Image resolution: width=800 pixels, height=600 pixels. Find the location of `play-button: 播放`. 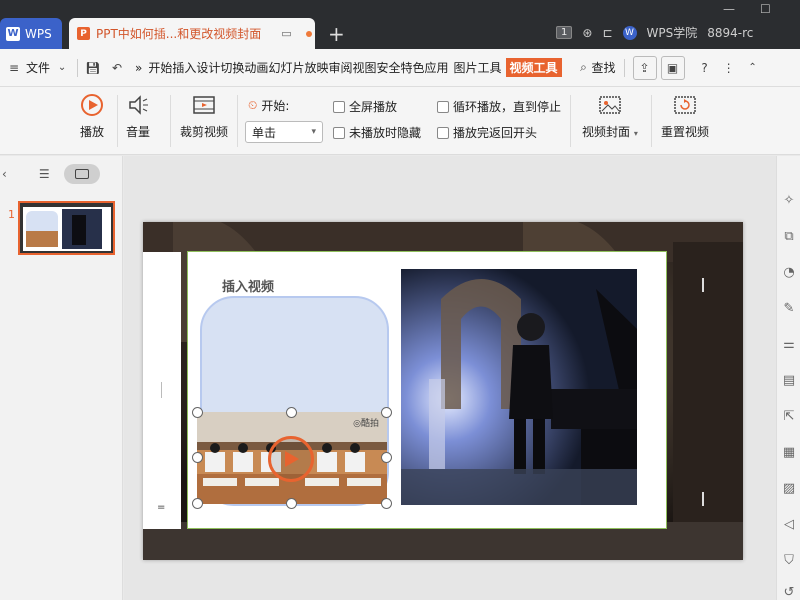

play-button: 播放 is located at coordinates (92, 116).